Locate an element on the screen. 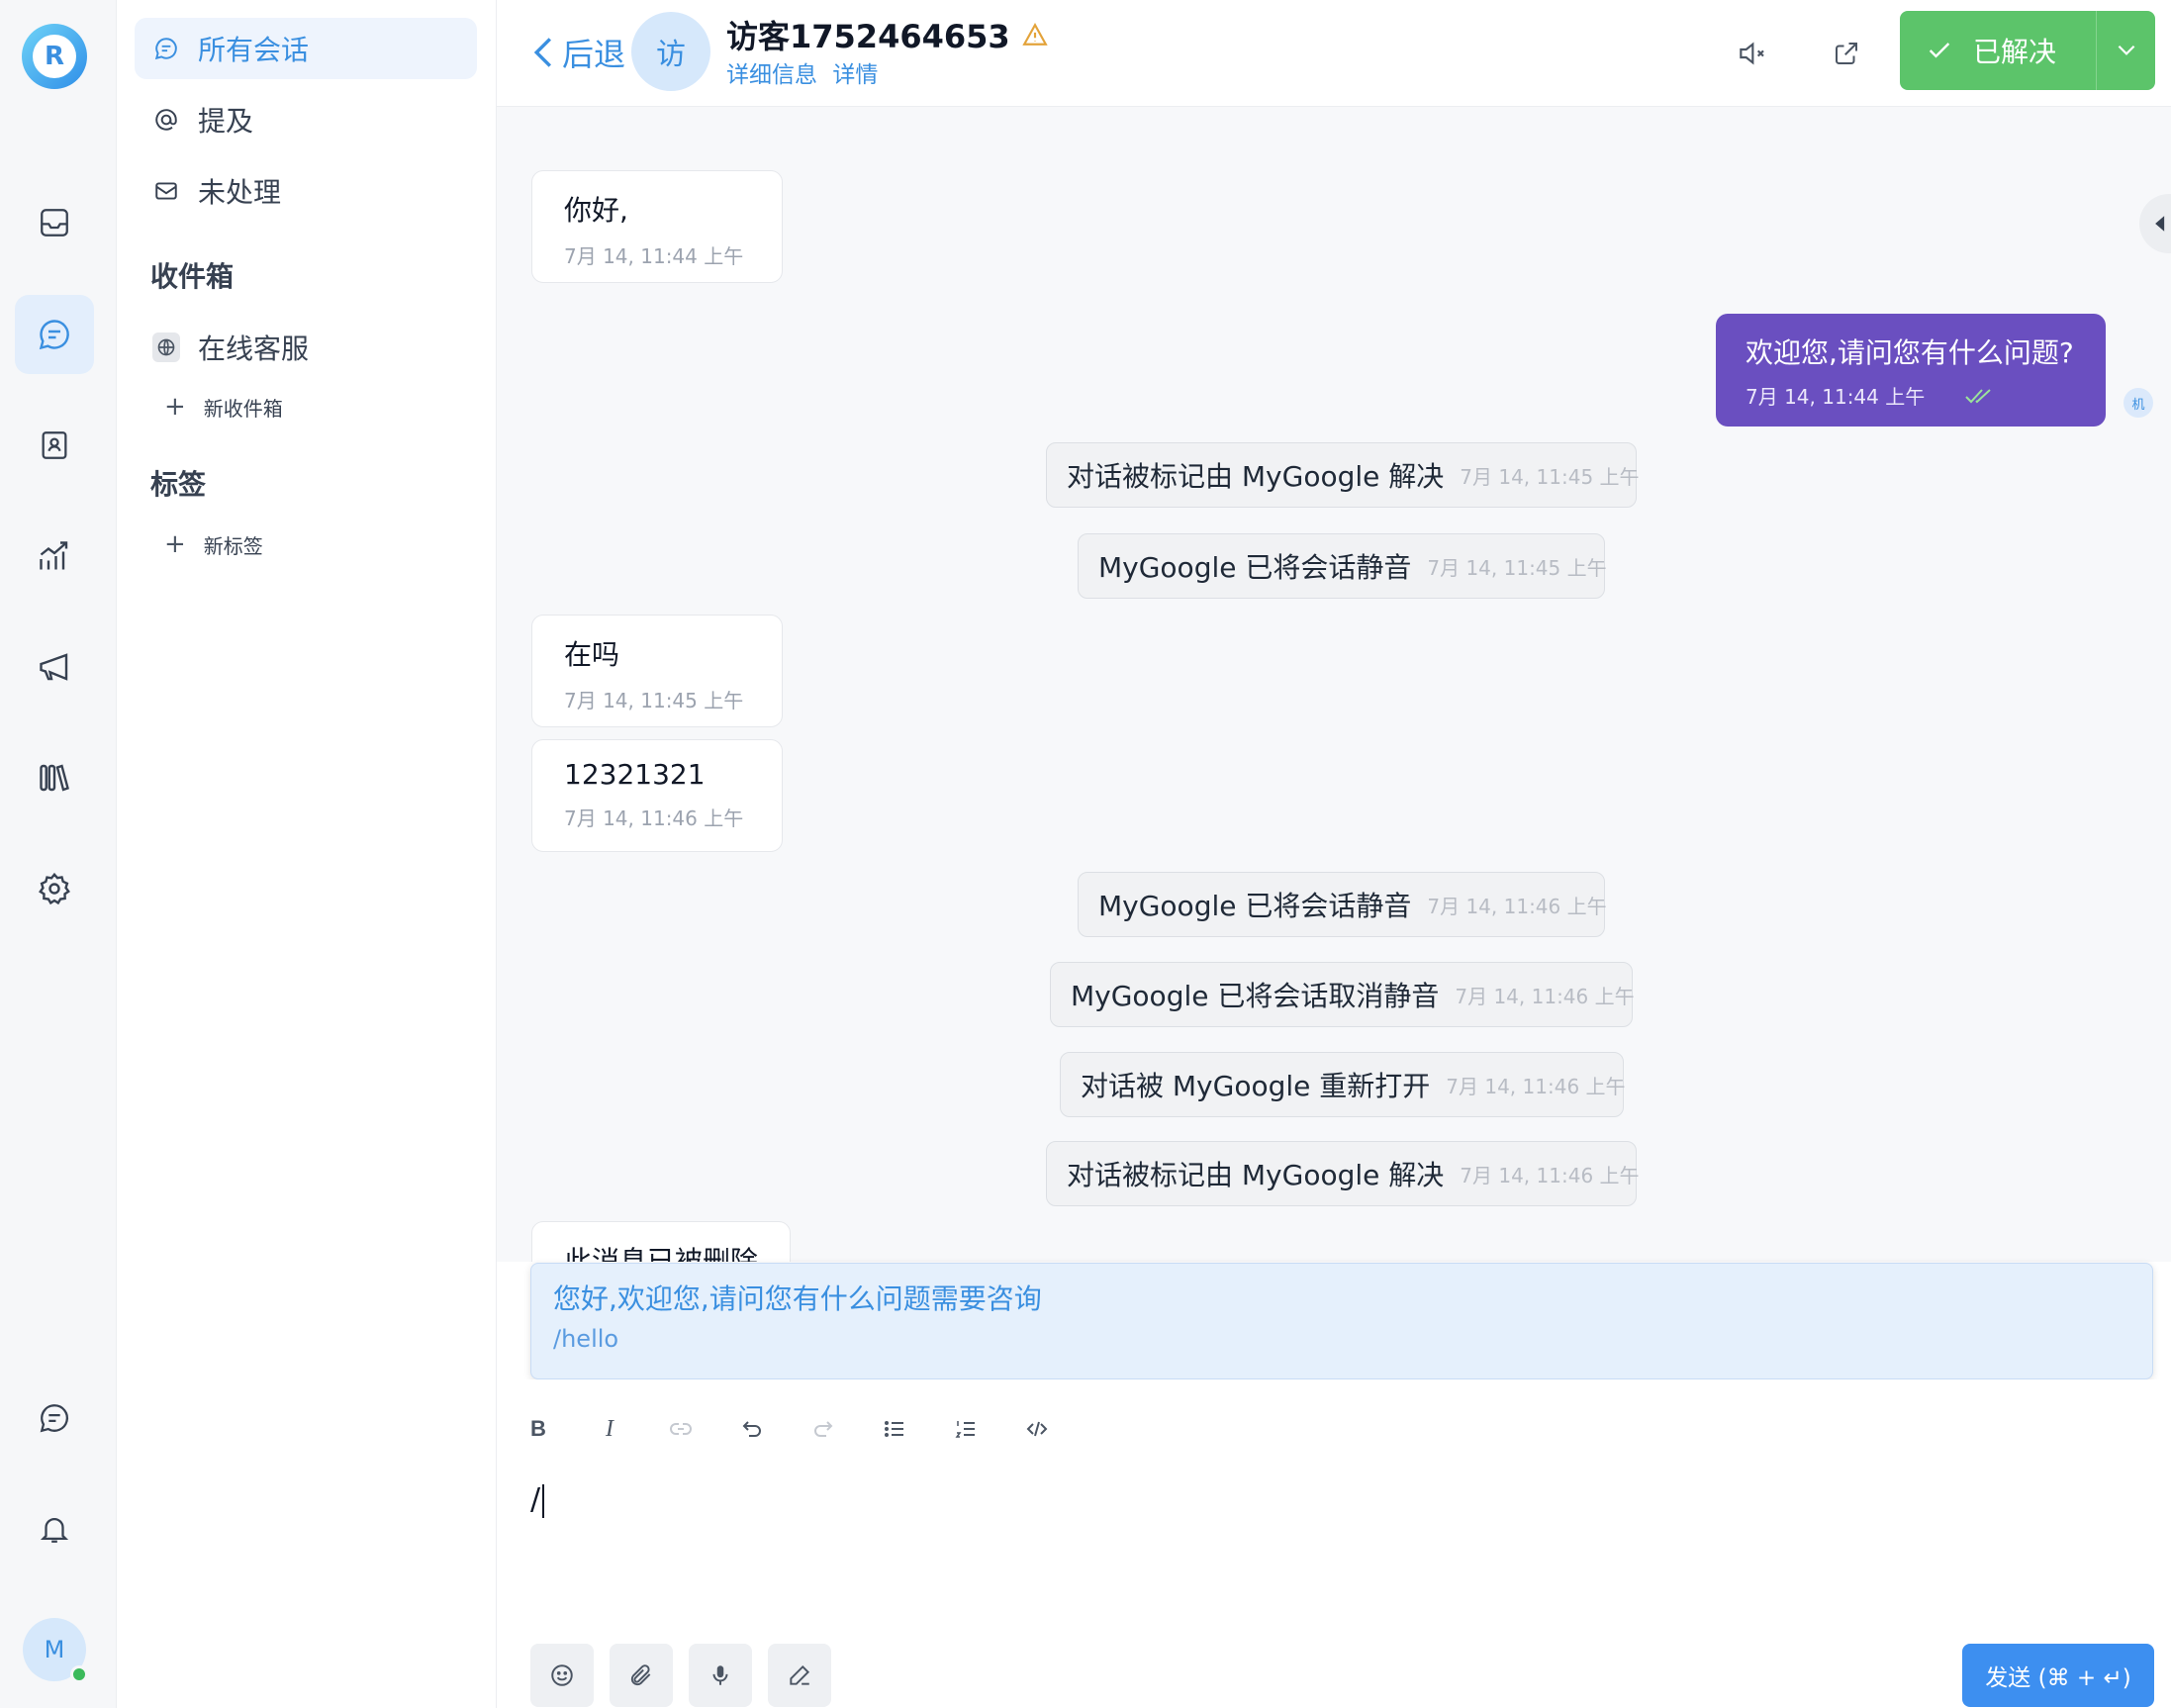 The width and height of the screenshot is (2171, 1708). canned-response-suggestion: 您好,欢迎您,请问您有什么问题需要咨询 /hello is located at coordinates (1341, 1321).